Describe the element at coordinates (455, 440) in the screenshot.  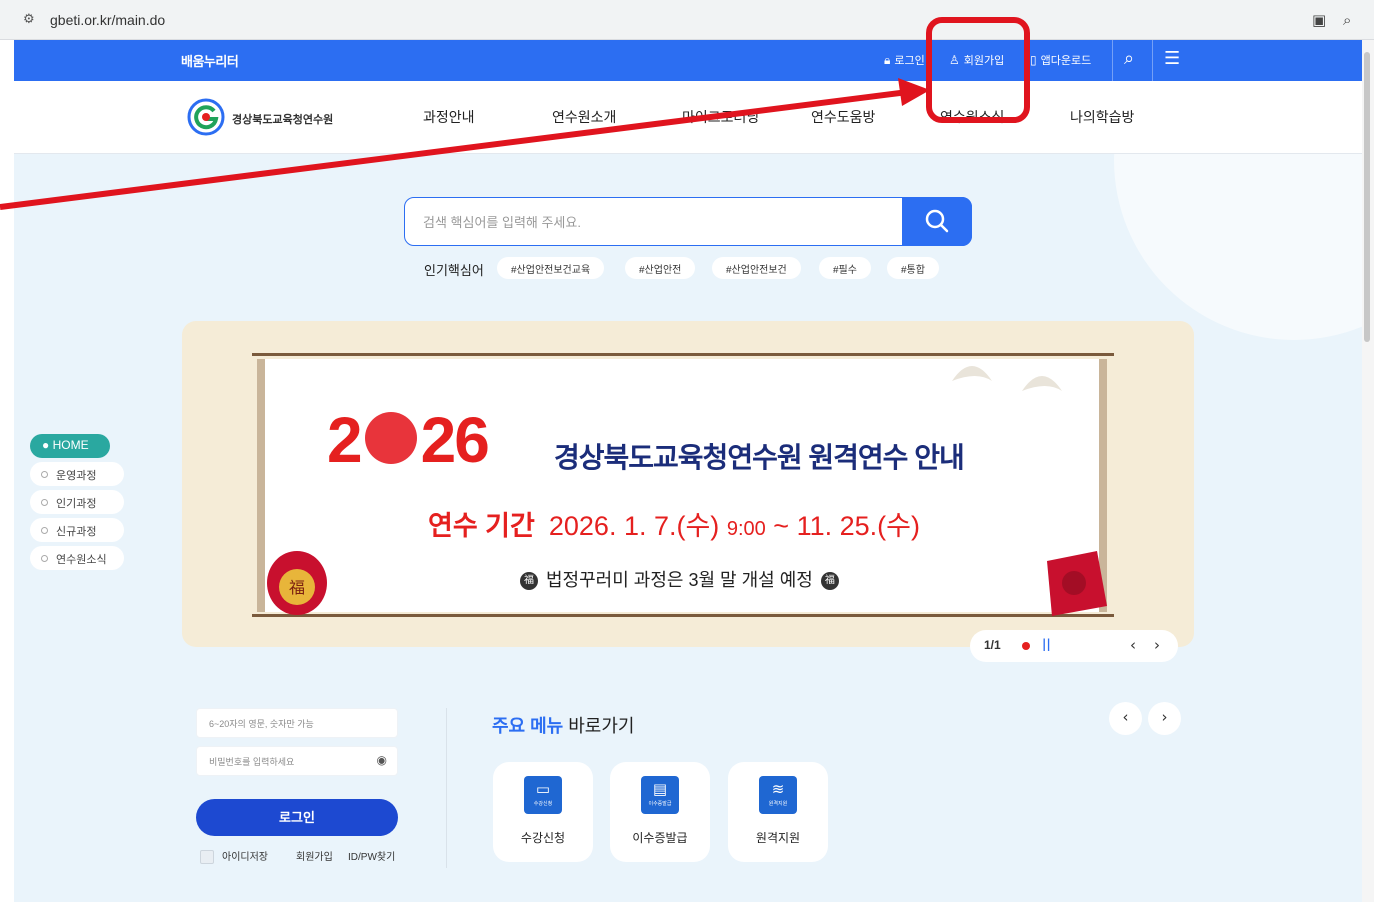
I see `banner-year-part: 26` at that location.